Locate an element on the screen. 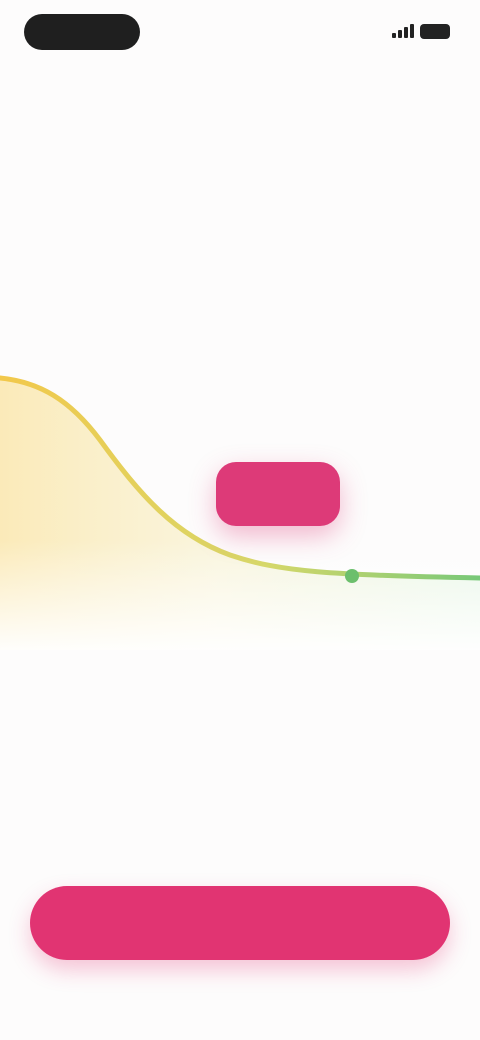 This screenshot has width=480, height=1040. signal-icon is located at coordinates (403, 31).